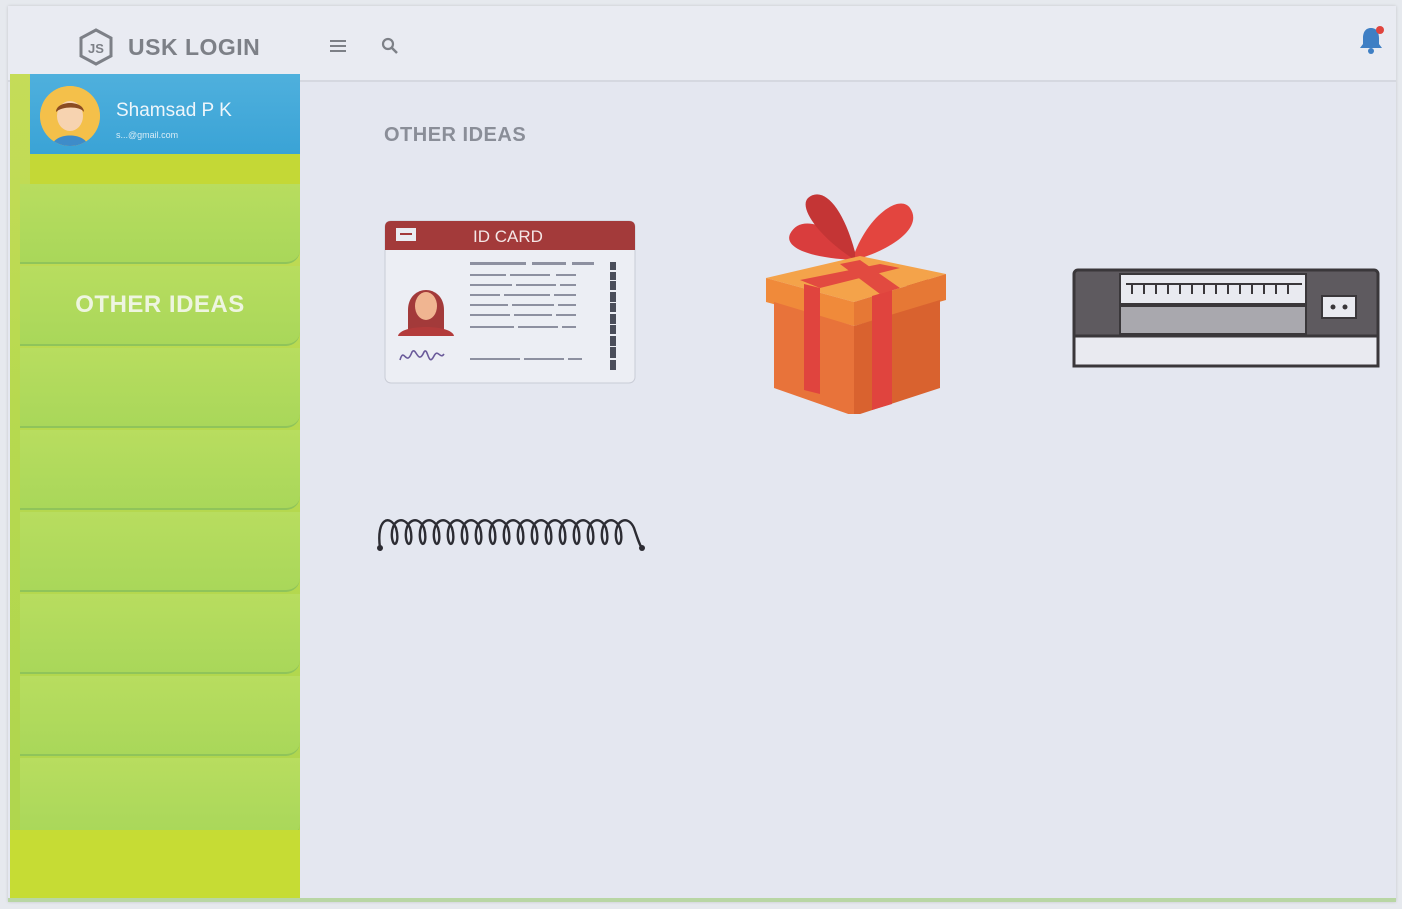  Describe the element at coordinates (70, 116) in the screenshot. I see `avatar` at that location.